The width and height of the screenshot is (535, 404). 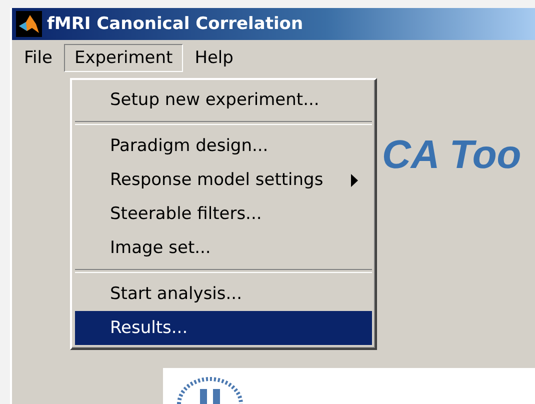 I want to click on menu-item: Experiment, so click(x=123, y=58).